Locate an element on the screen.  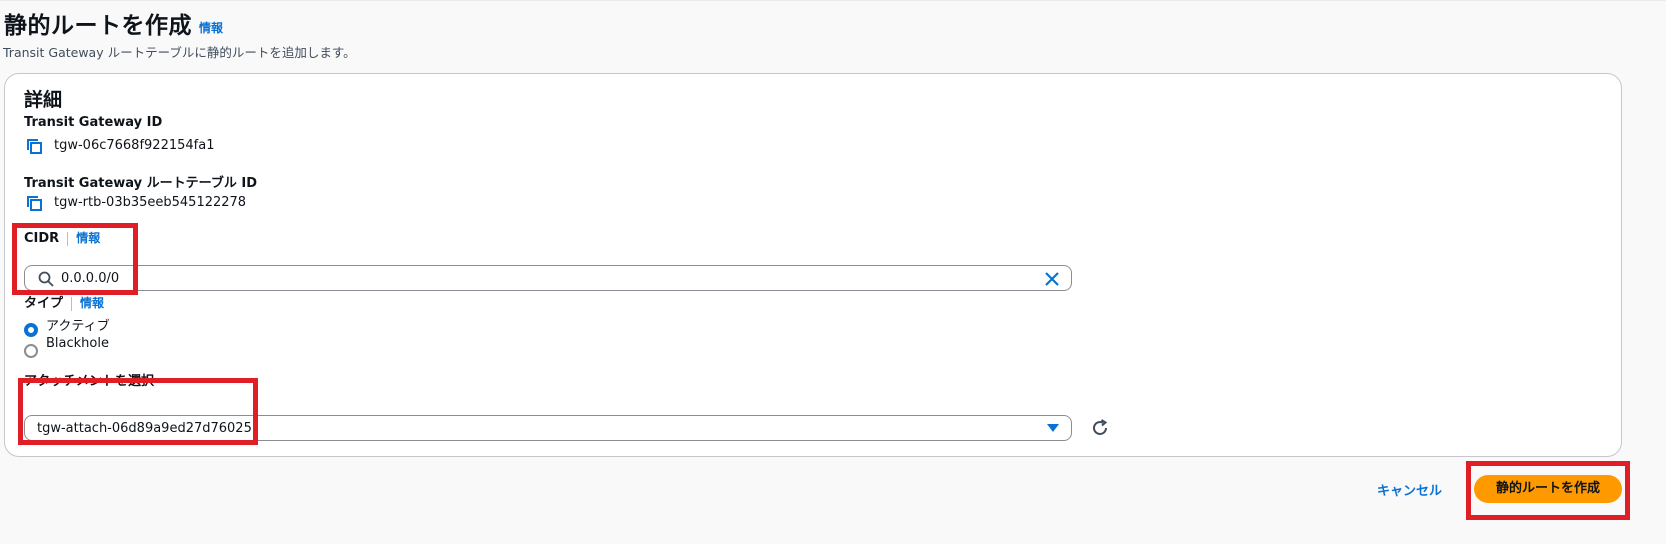
tgw-id-value: tgw-06c7668f922154fa1 is located at coordinates (134, 145).